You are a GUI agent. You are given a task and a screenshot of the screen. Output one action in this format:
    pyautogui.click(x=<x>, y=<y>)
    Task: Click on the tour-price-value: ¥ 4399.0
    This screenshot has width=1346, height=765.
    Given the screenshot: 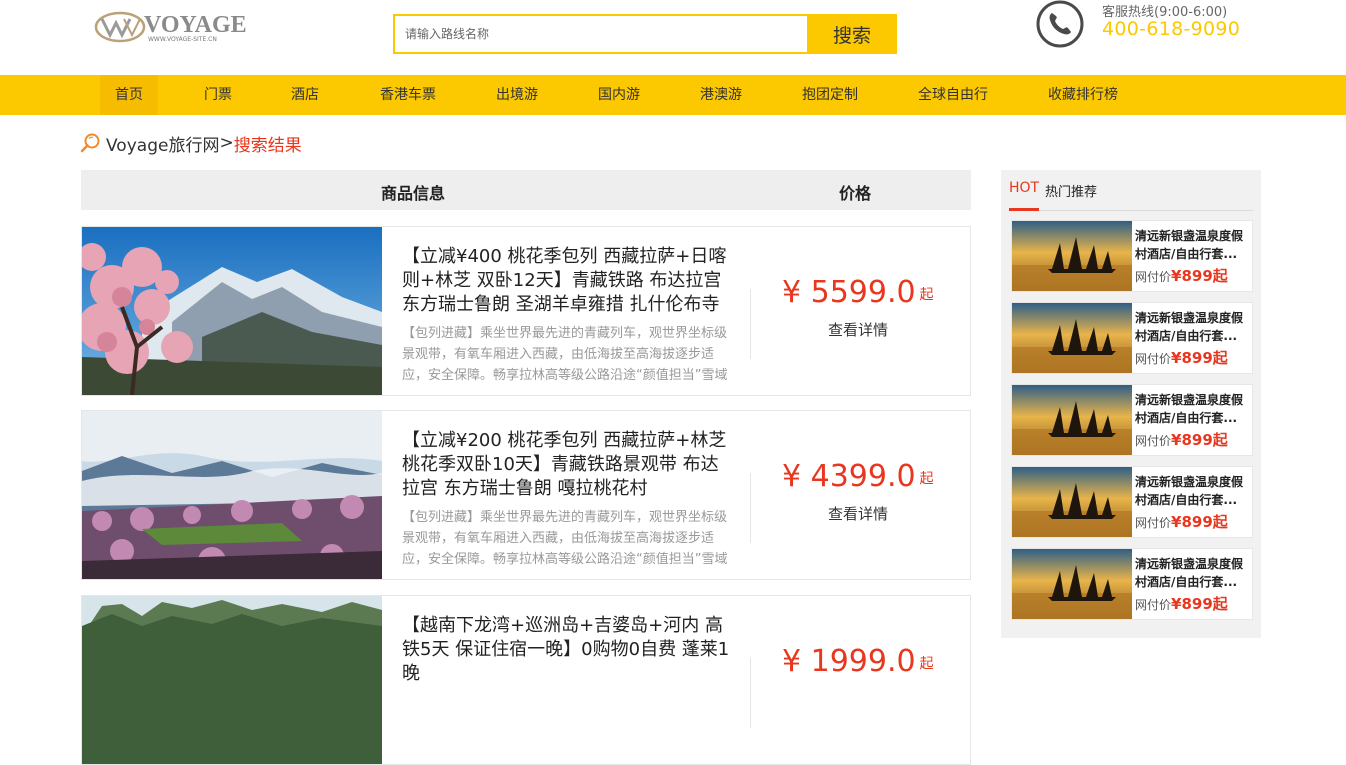 What is the action you would take?
    pyautogui.click(x=849, y=476)
    